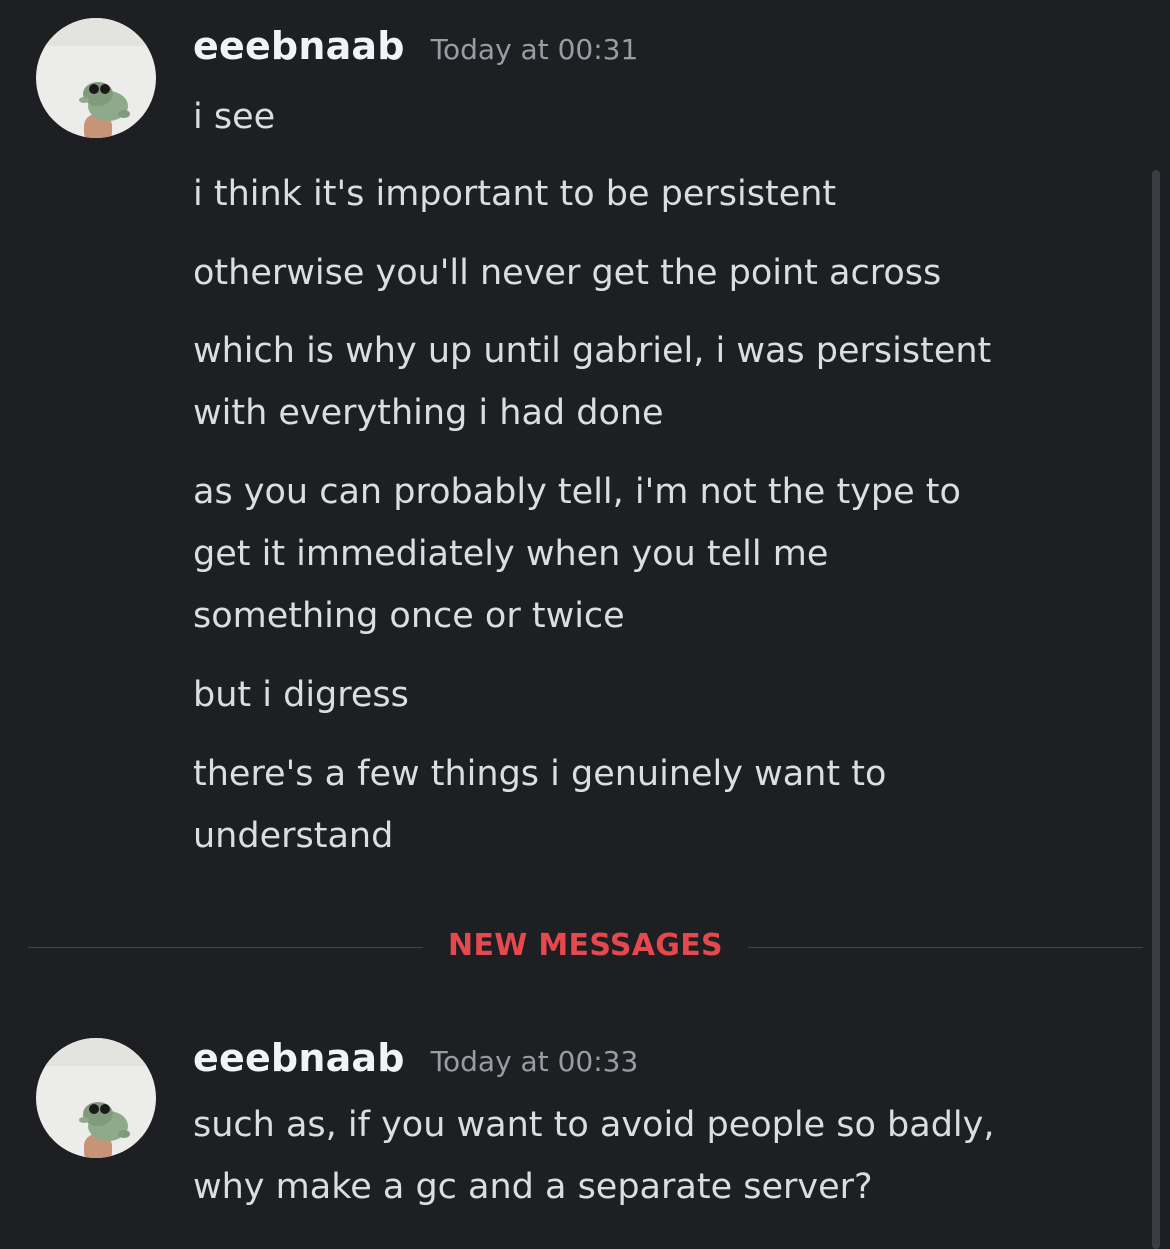 This screenshot has height=1249, width=1170. What do you see at coordinates (301, 695) in the screenshot?
I see `message-text: but i digress` at bounding box center [301, 695].